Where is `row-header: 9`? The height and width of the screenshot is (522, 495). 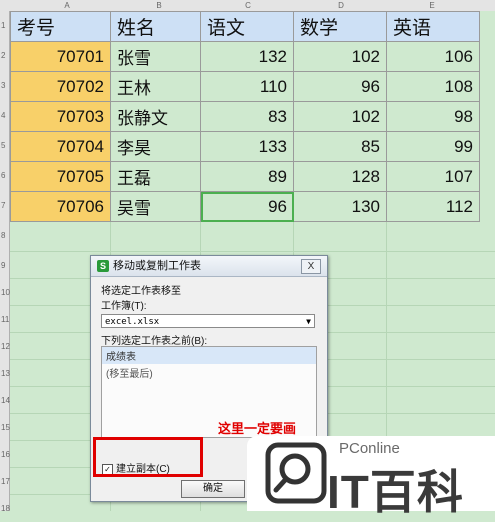 row-header: 9 is located at coordinates (3, 265).